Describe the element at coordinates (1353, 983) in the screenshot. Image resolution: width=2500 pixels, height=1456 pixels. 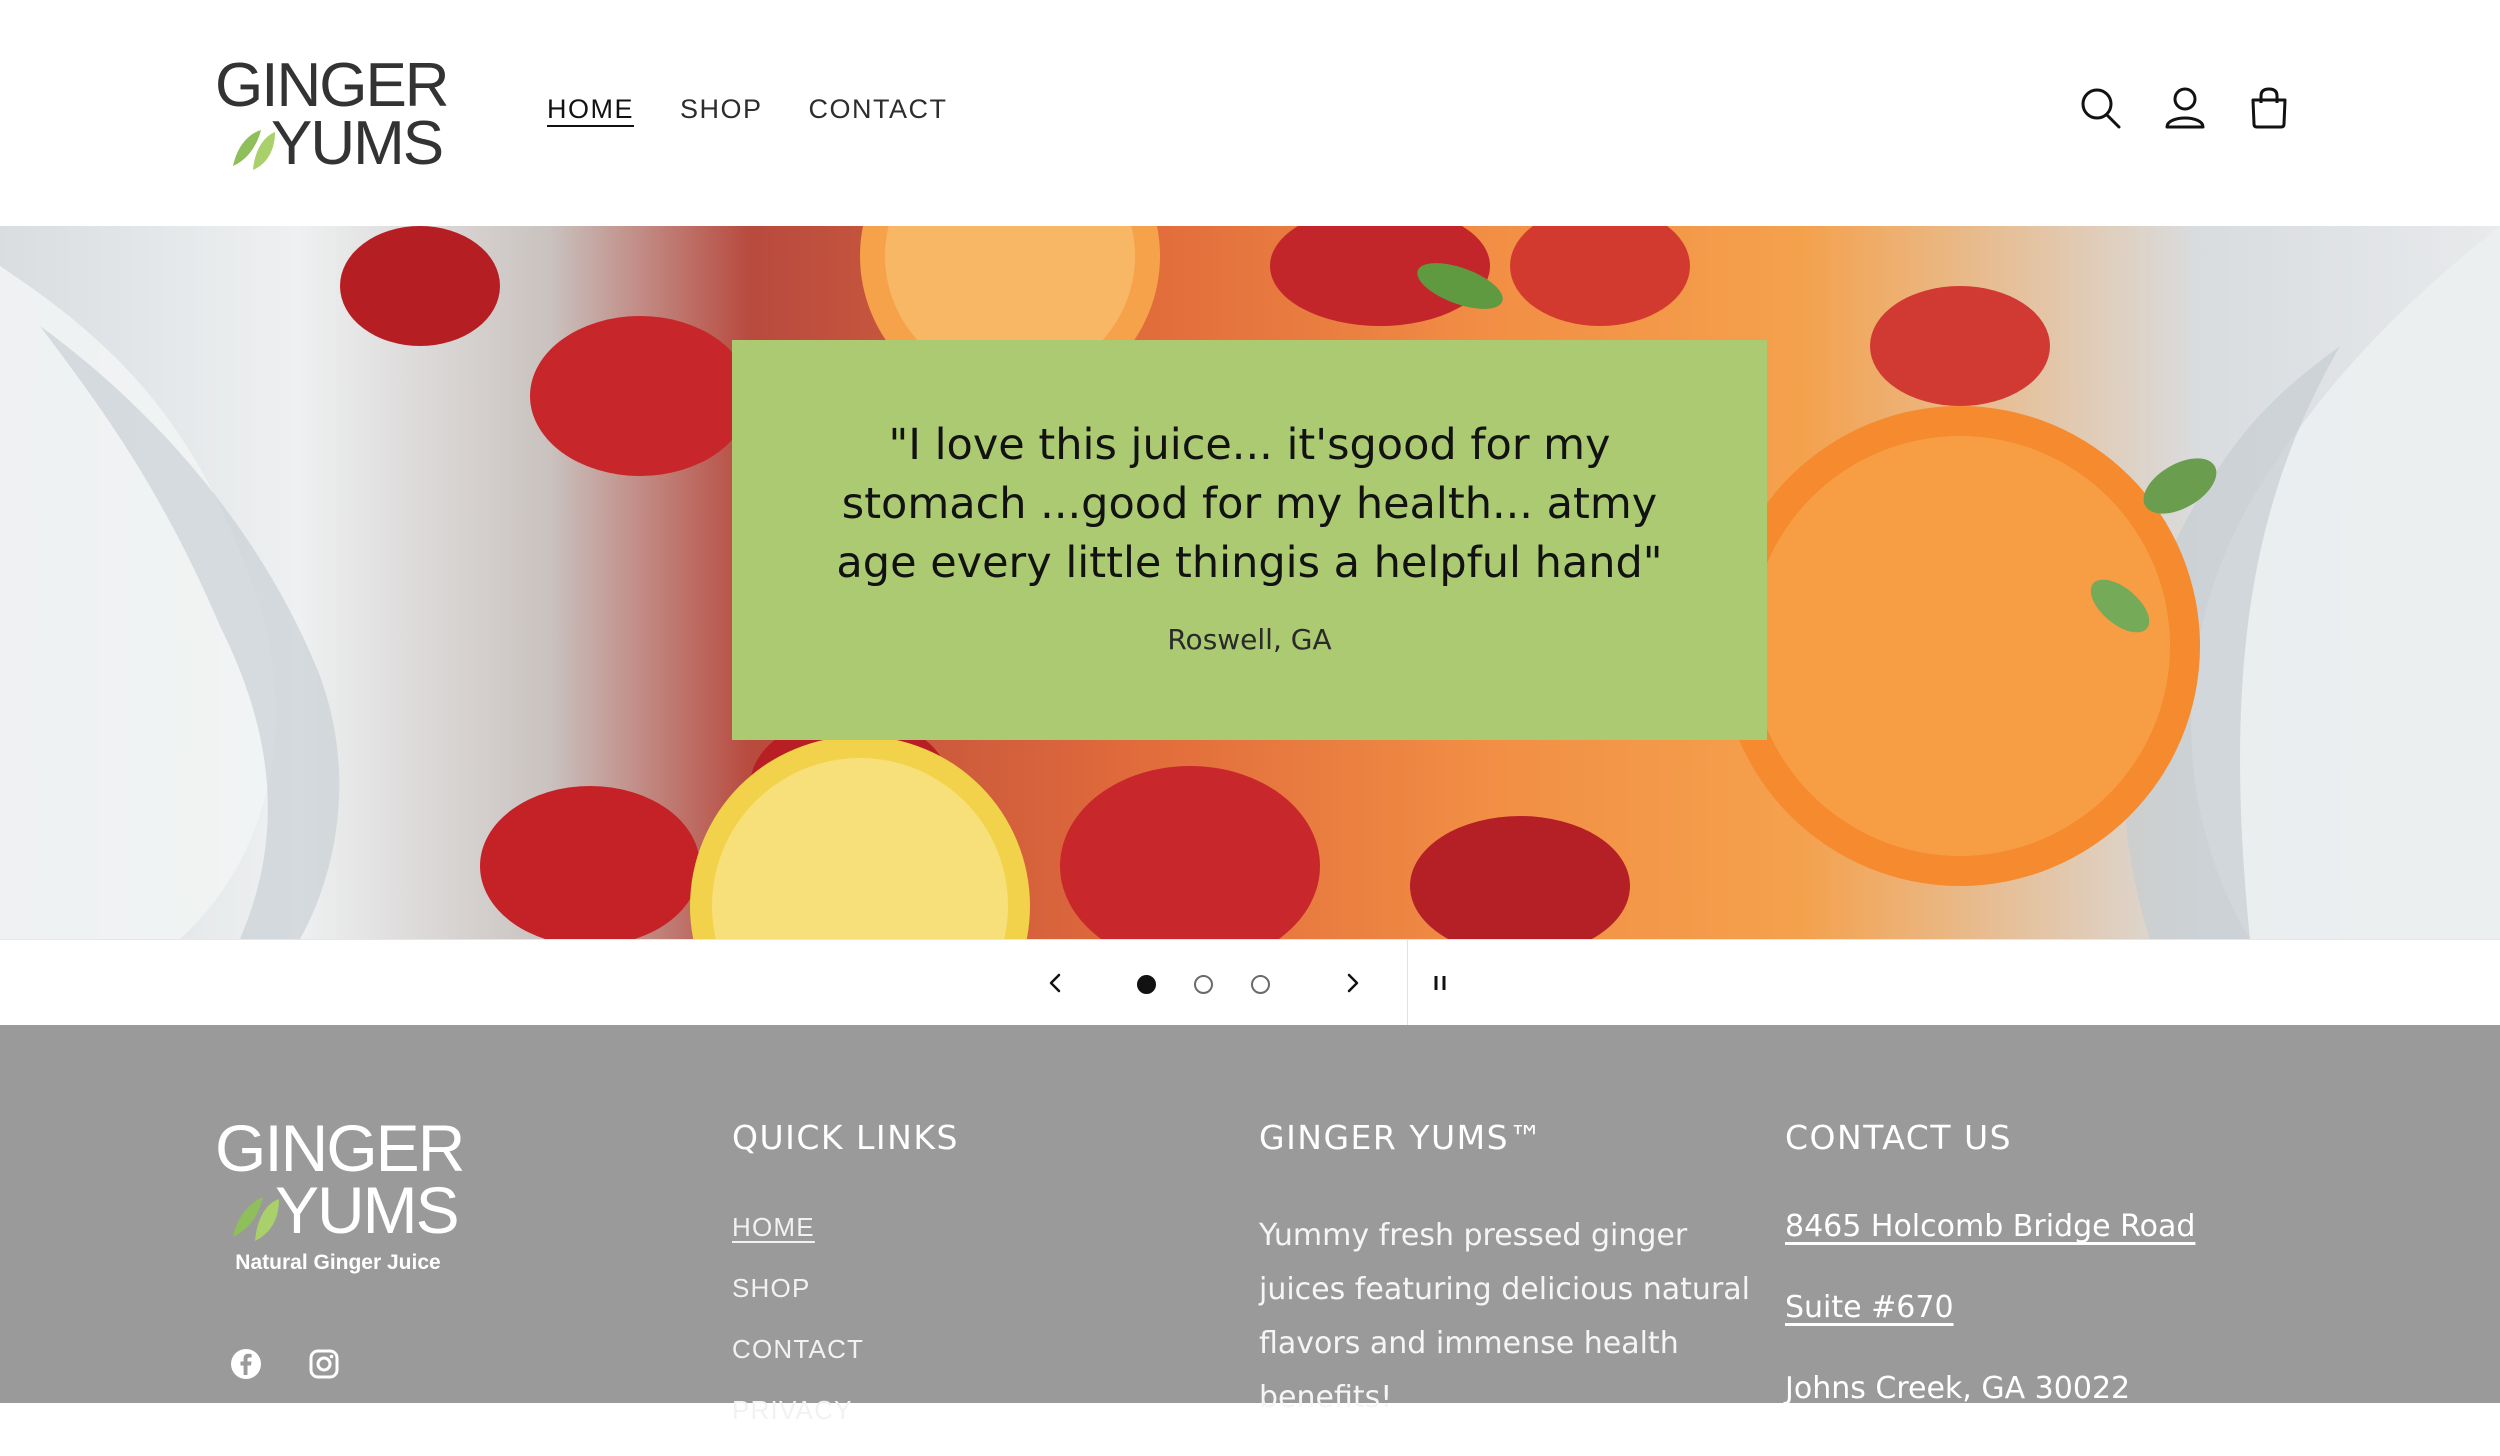
I see `chevron-right-icon` at that location.